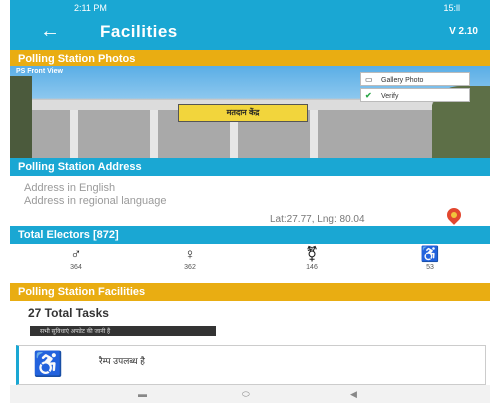 Image resolution: width=493 pixels, height=403 pixels. I want to click on voter-counts: ♂ 364 ♀ 362 ⚧ 146 ♿ 53, so click(250, 264).